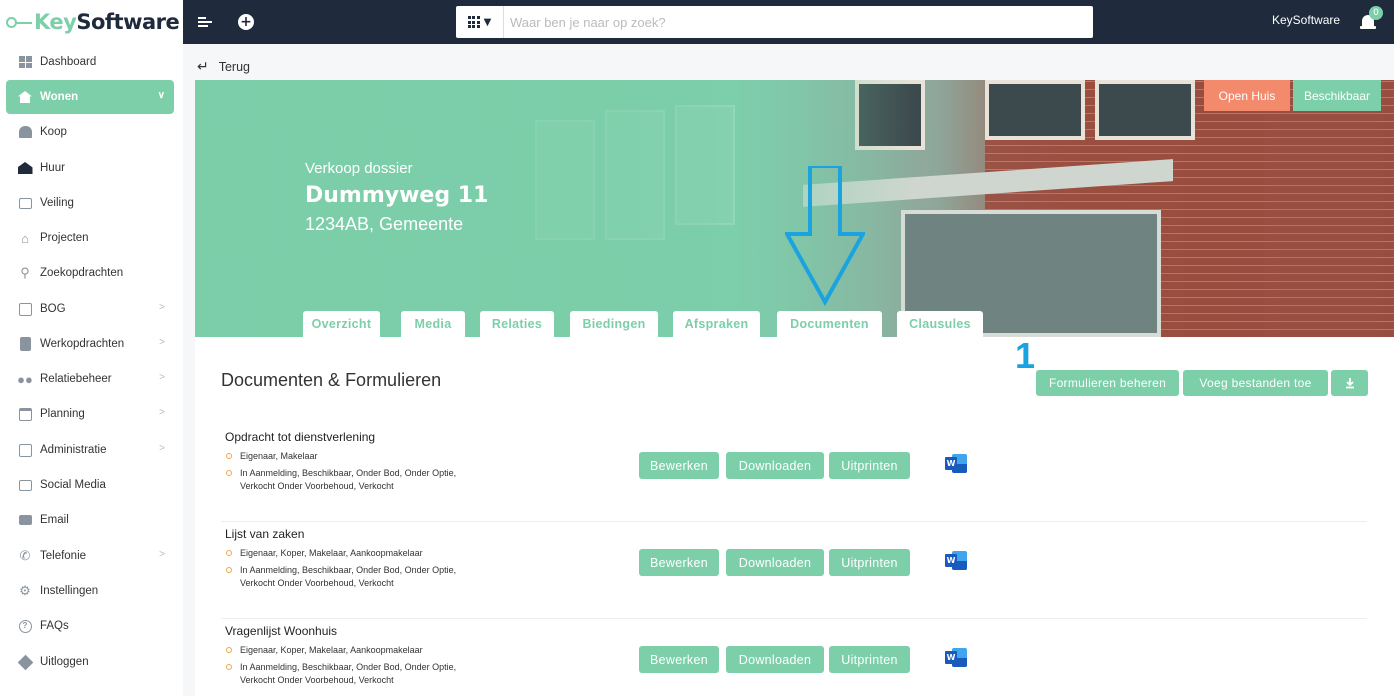 The image size is (1394, 696). Describe the element at coordinates (68, 62) in the screenshot. I see `sidebar-item-label: Dashboard` at that location.